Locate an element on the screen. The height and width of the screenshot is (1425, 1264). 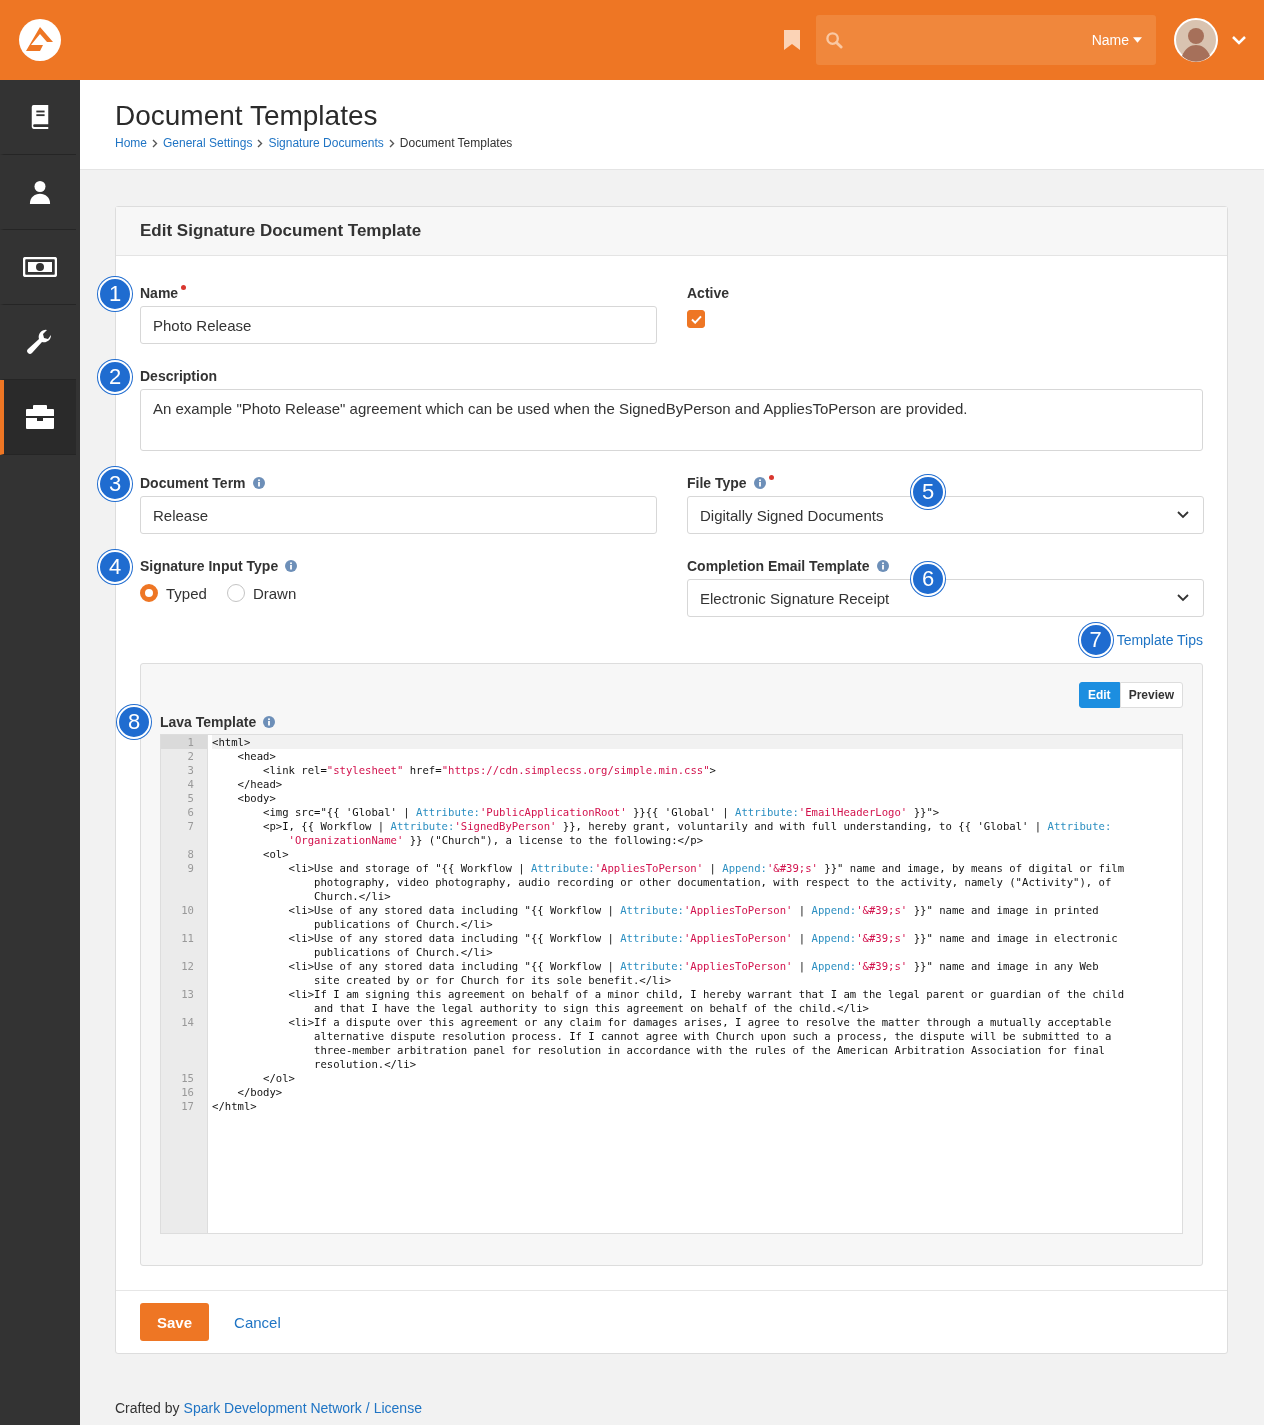
code-line: resolution.</li> is located at coordinates (365, 1064).